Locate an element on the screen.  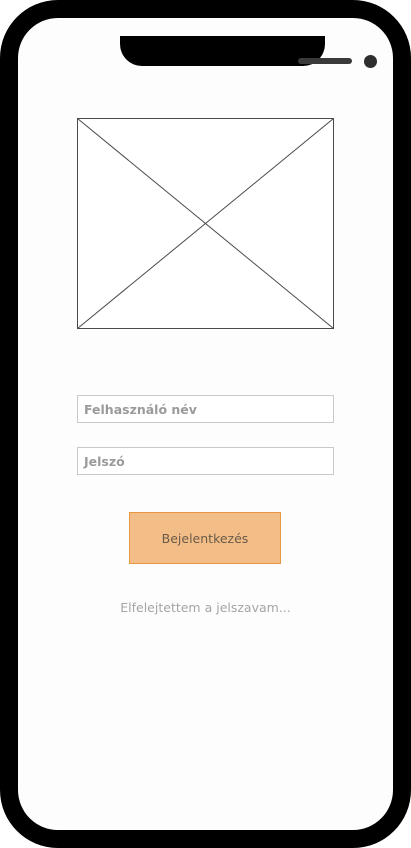
phone-notch is located at coordinates (248, 52).